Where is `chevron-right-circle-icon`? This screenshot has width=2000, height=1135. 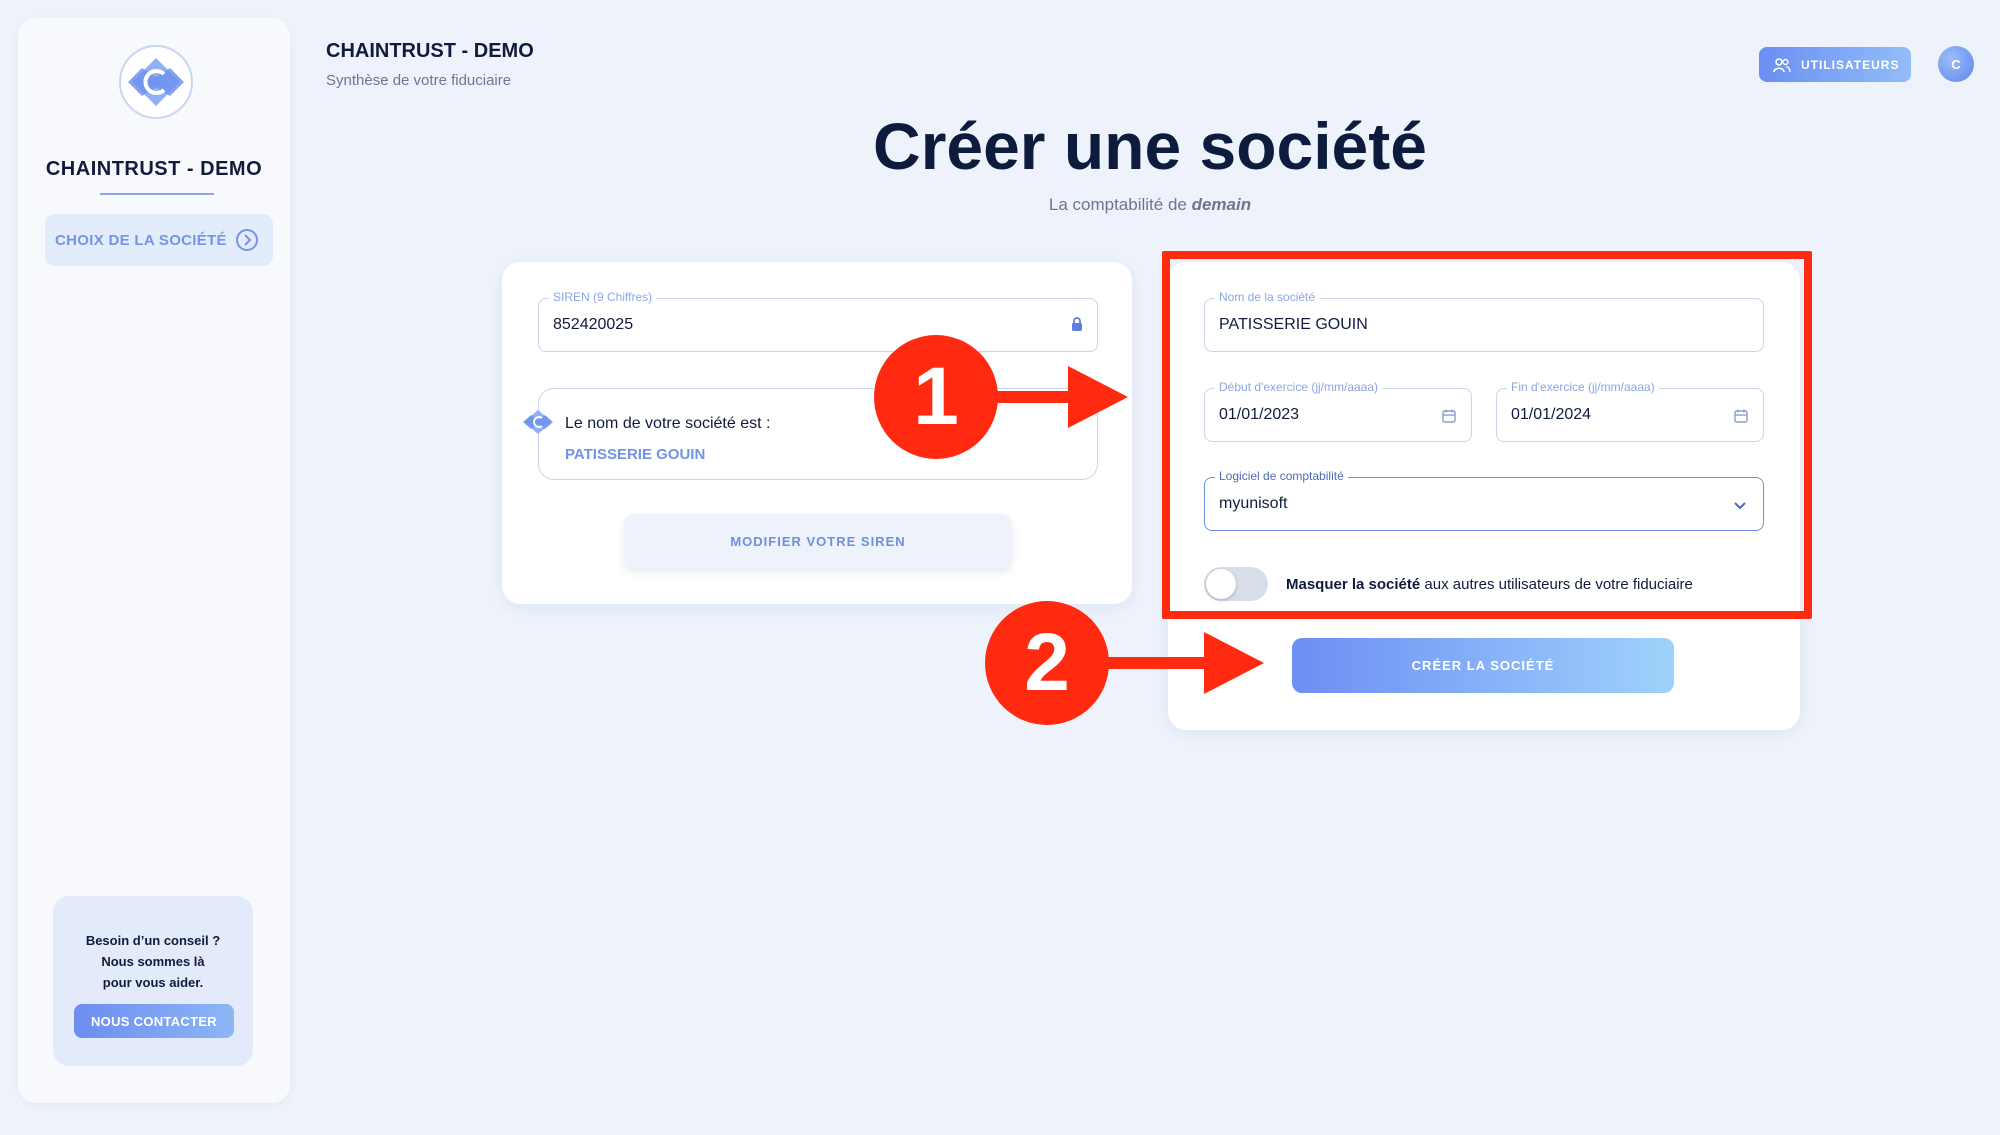 chevron-right-circle-icon is located at coordinates (247, 240).